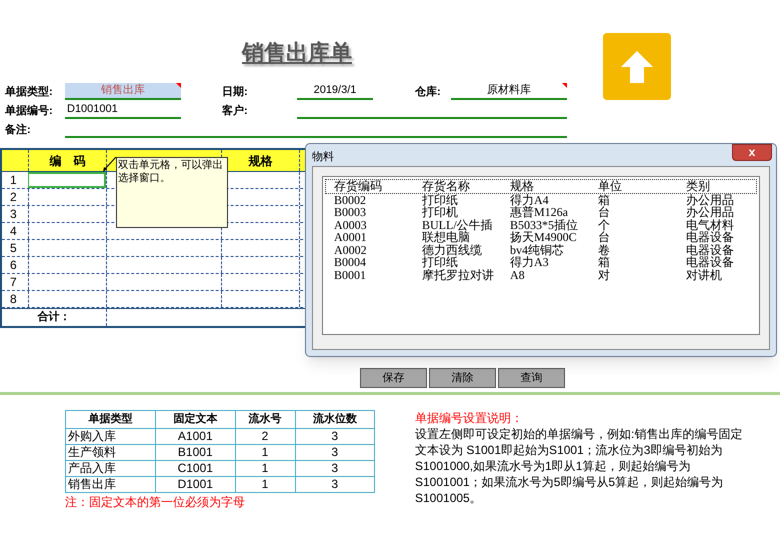  What do you see at coordinates (334, 419) in the screenshot?
I see `column-header: 流水位数` at bounding box center [334, 419].